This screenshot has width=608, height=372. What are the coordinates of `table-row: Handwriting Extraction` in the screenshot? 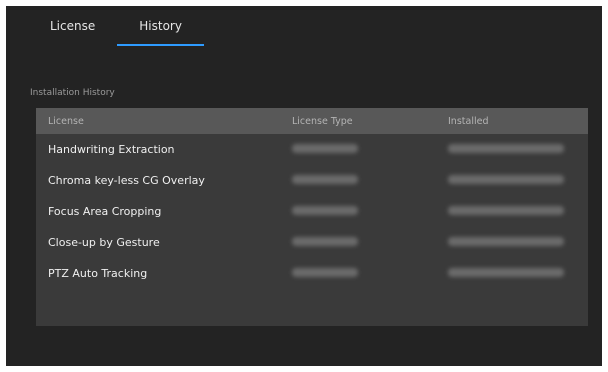 It's located at (312, 149).